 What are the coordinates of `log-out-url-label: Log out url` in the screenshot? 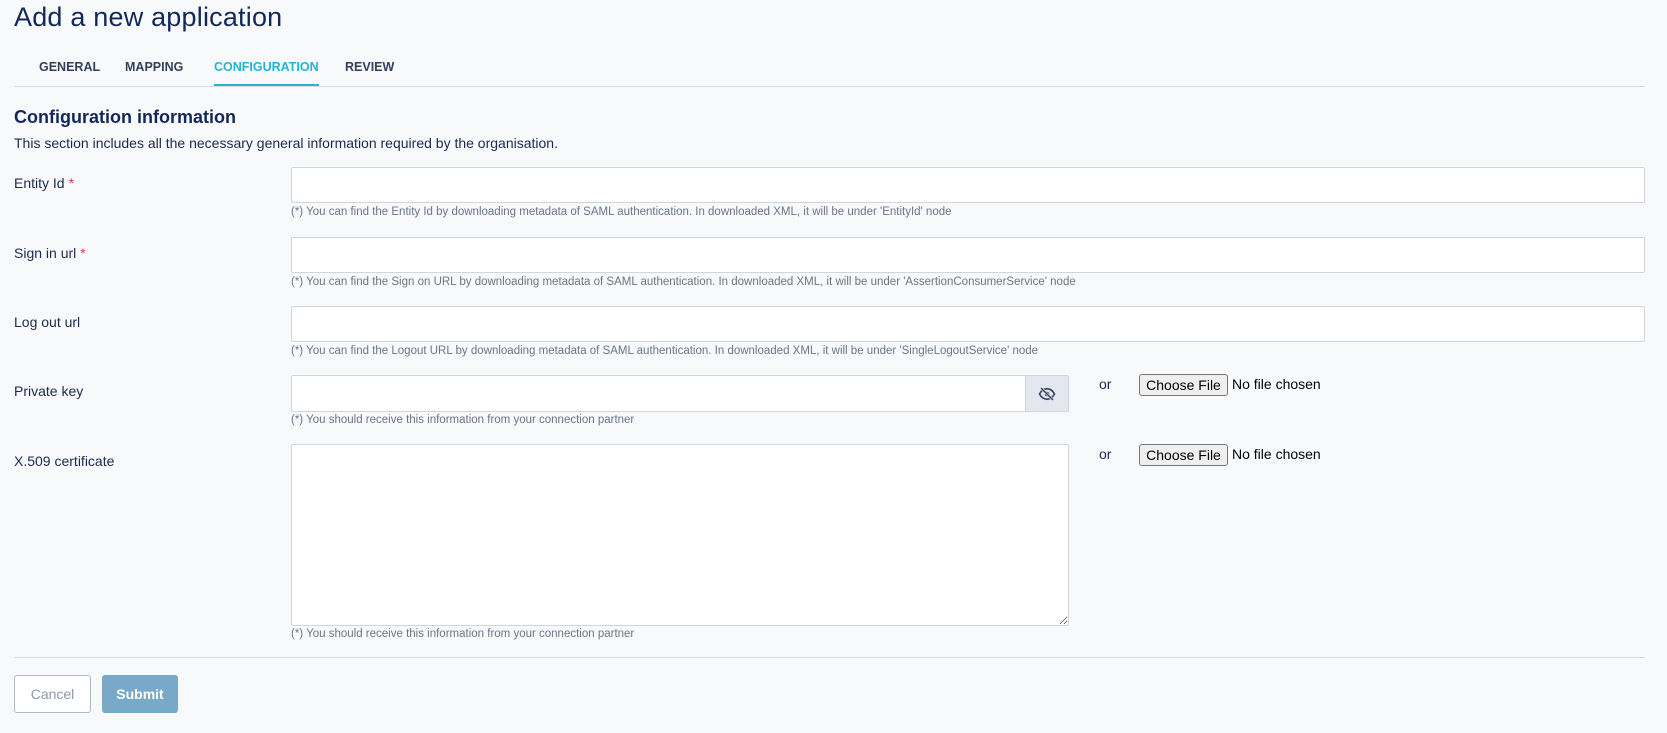 It's located at (47, 322).